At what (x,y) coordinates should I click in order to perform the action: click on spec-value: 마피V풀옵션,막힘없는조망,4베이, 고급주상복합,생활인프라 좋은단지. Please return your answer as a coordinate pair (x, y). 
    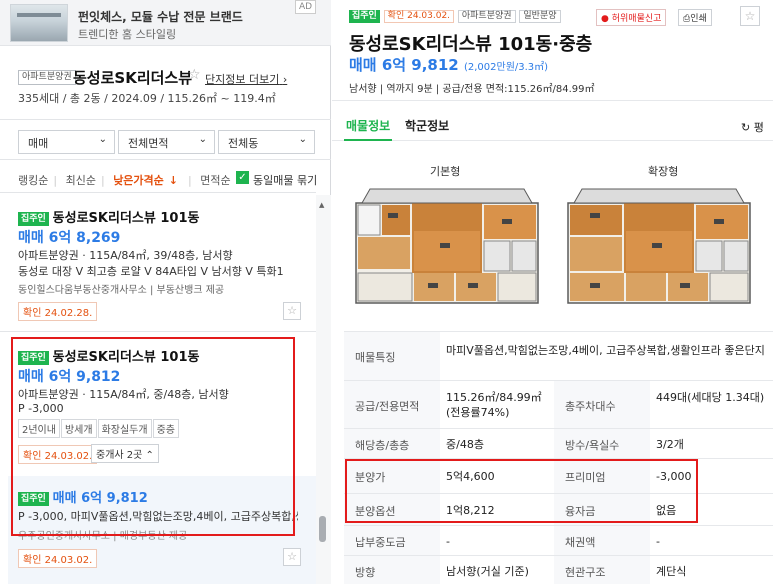
    Looking at the image, I should click on (605, 350).